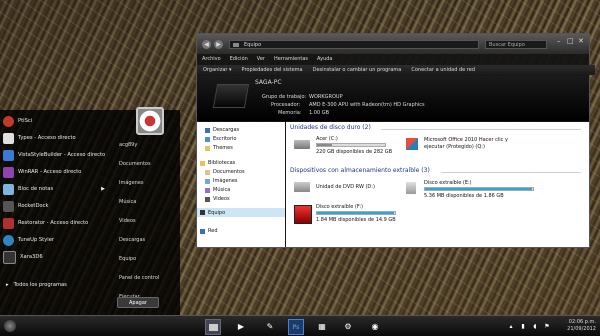 The image size is (600, 336). Describe the element at coordinates (581, 326) in the screenshot. I see `clock: 02:06 p.m. 21/09/2012` at that location.